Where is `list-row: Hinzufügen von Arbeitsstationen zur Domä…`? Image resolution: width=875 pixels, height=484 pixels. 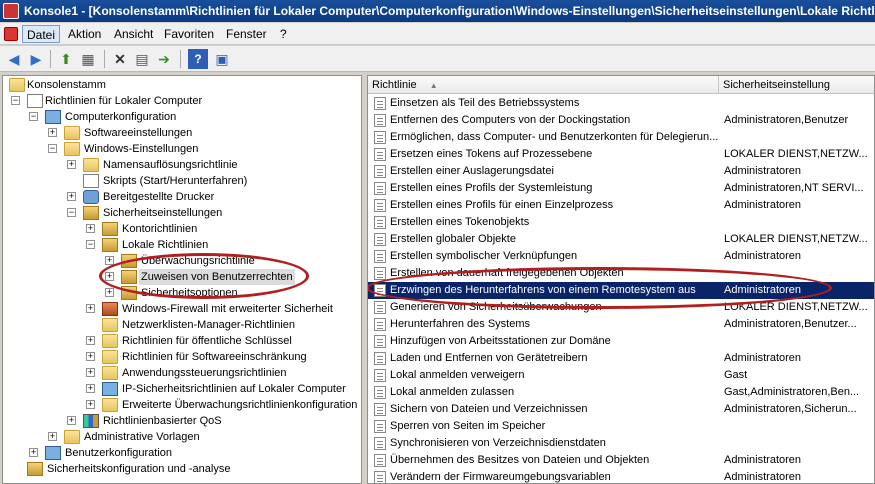 list-row: Hinzufügen von Arbeitsstationen zur Domä… is located at coordinates (621, 341).